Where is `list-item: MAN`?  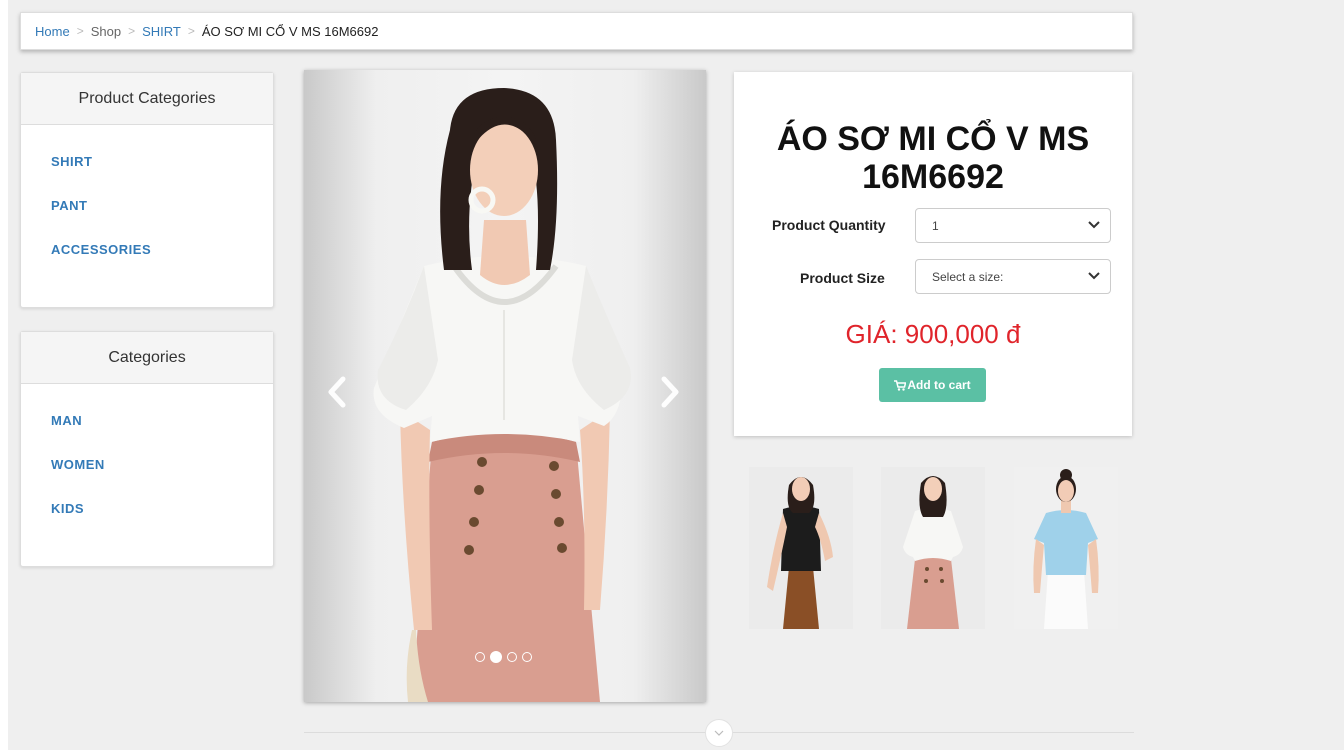 list-item: MAN is located at coordinates (162, 424).